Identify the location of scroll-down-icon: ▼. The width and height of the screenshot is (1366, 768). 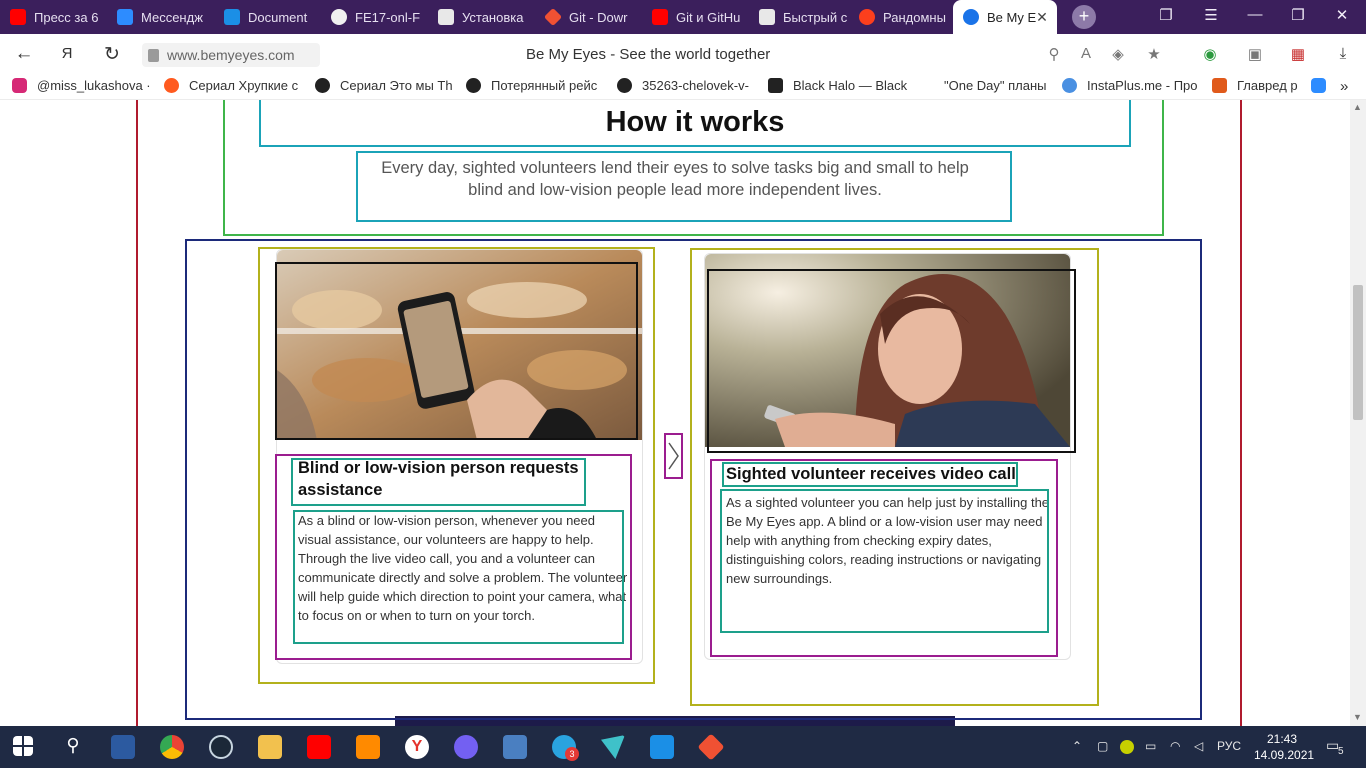
(1357, 717).